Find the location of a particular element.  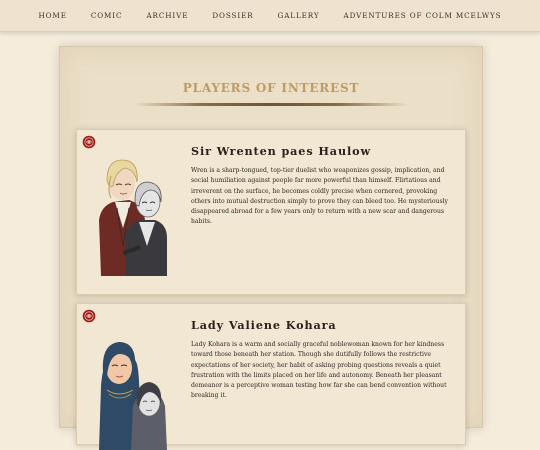

character-name: Lady Valiene Kohara is located at coordinates (264, 325).